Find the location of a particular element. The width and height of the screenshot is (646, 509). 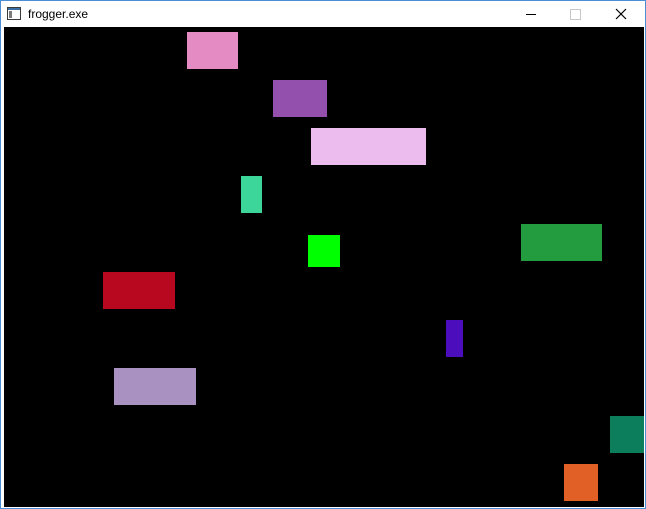

minimize-icon is located at coordinates (531, 14).